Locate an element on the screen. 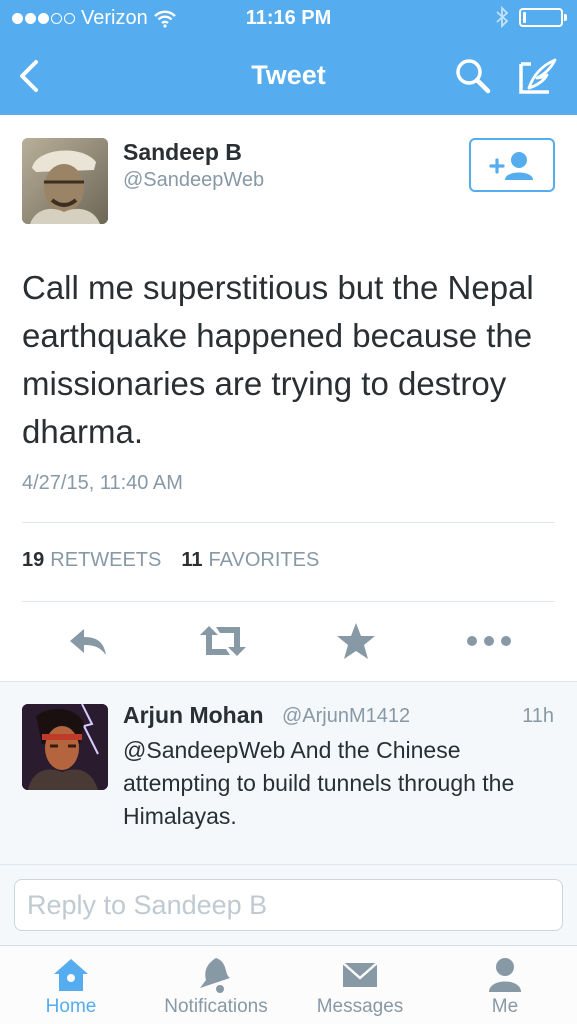 The image size is (577, 1024). tab-home: Home is located at coordinates (71, 985).